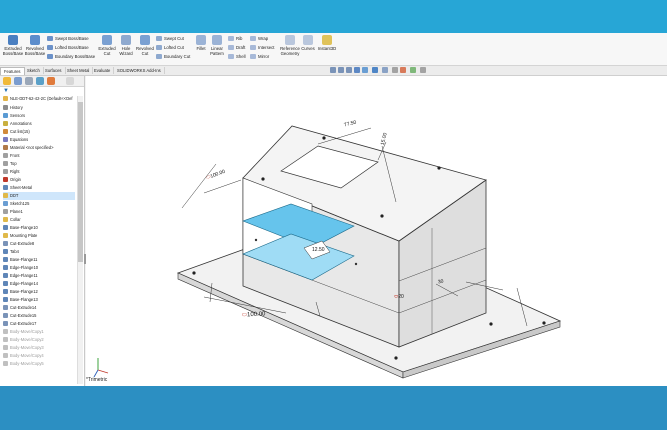  I want to click on tree-item: Body-Move/Copy3, so click(39, 348).